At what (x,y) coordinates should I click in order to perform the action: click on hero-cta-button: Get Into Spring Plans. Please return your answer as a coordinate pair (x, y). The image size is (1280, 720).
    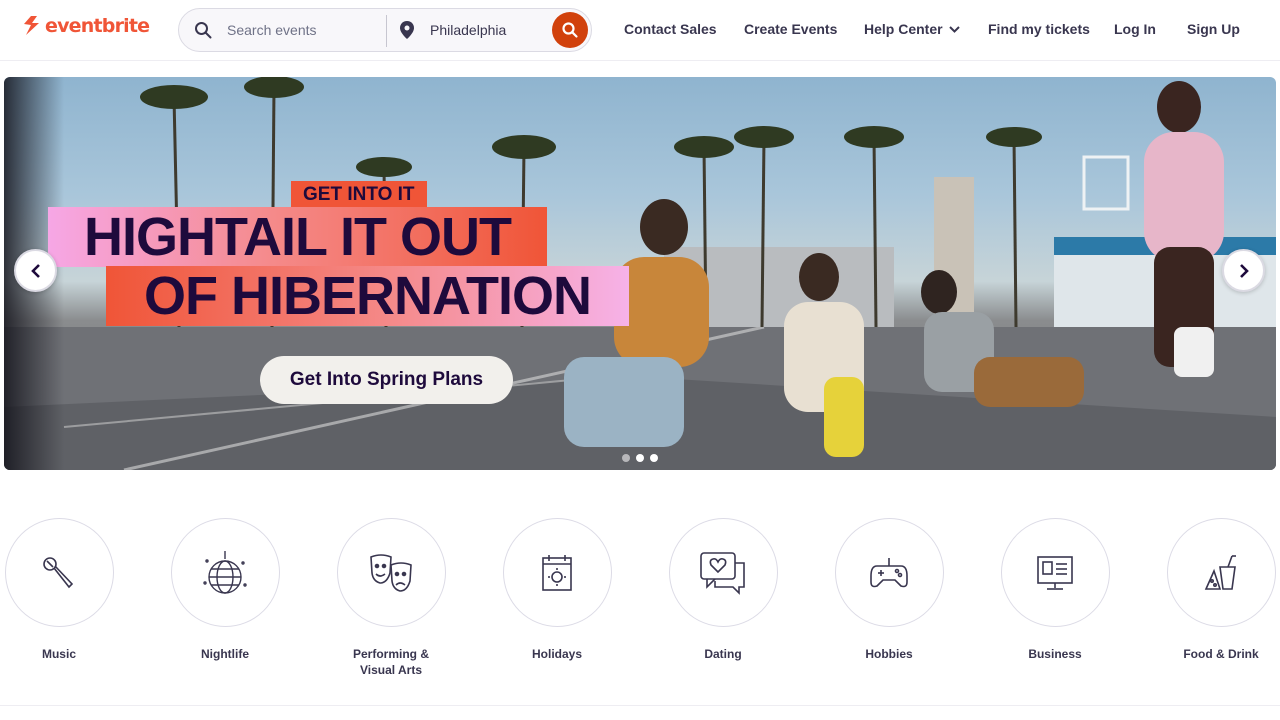
    Looking at the image, I should click on (386, 380).